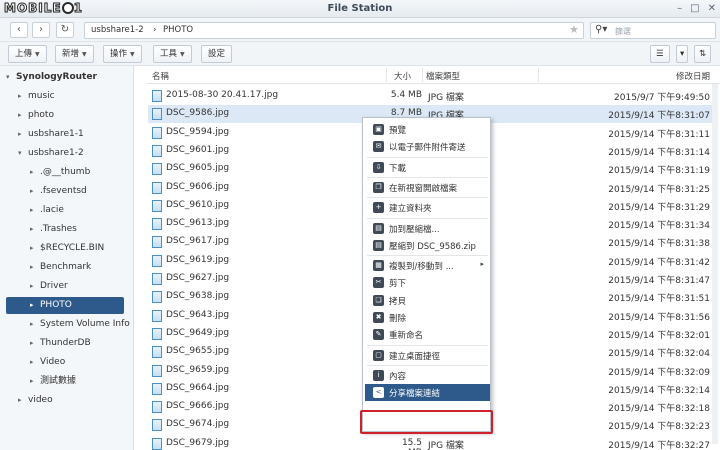  Describe the element at coordinates (74, 115) in the screenshot. I see `tree-item-photo: ▸ photo` at that location.